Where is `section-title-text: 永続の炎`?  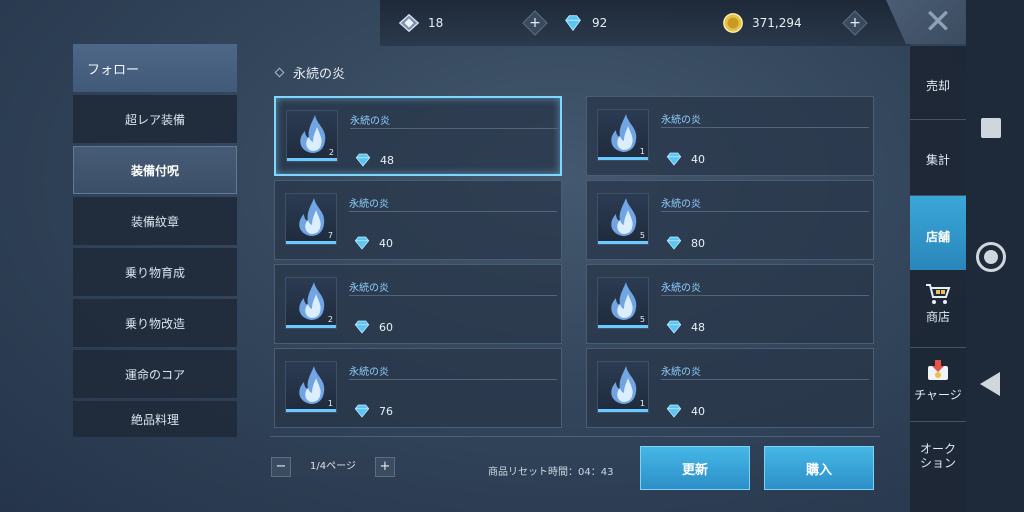 section-title-text: 永続の炎 is located at coordinates (319, 74).